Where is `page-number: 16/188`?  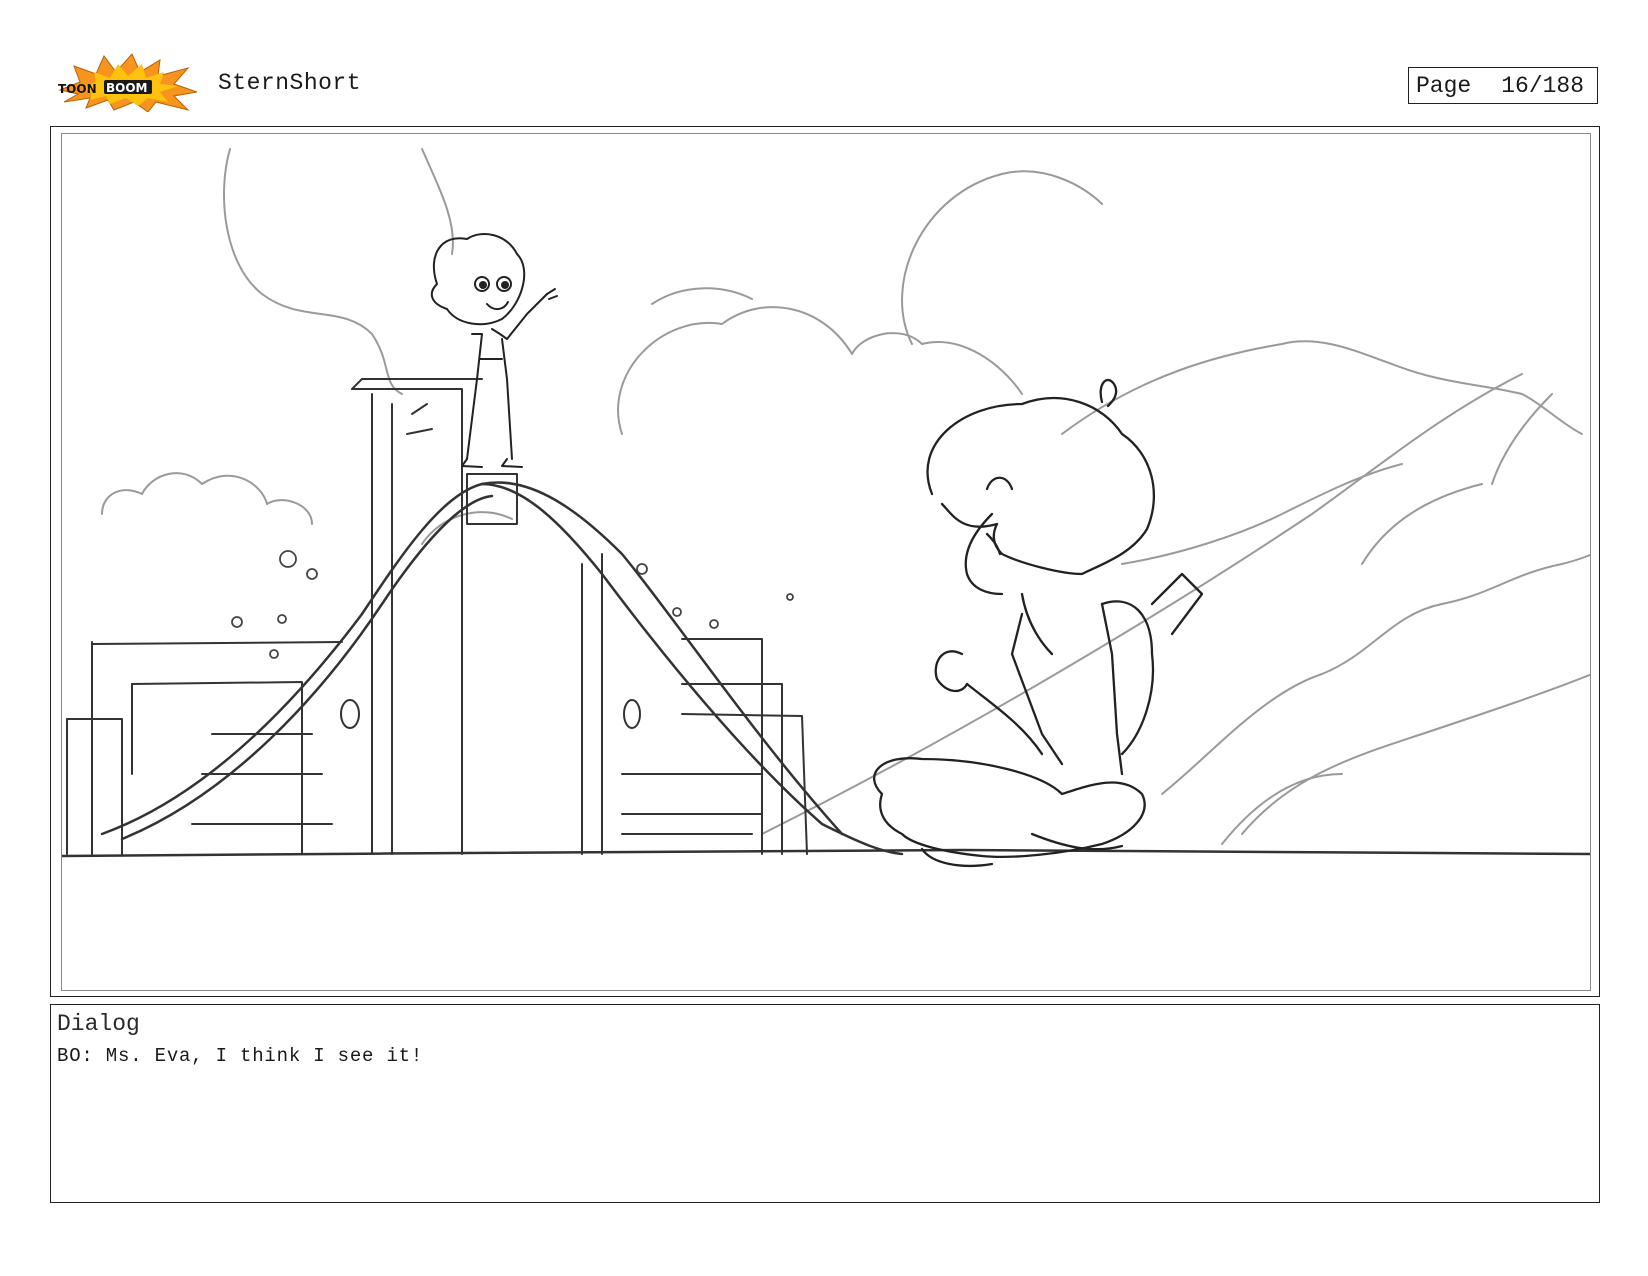
page-number: 16/188 is located at coordinates (1543, 85).